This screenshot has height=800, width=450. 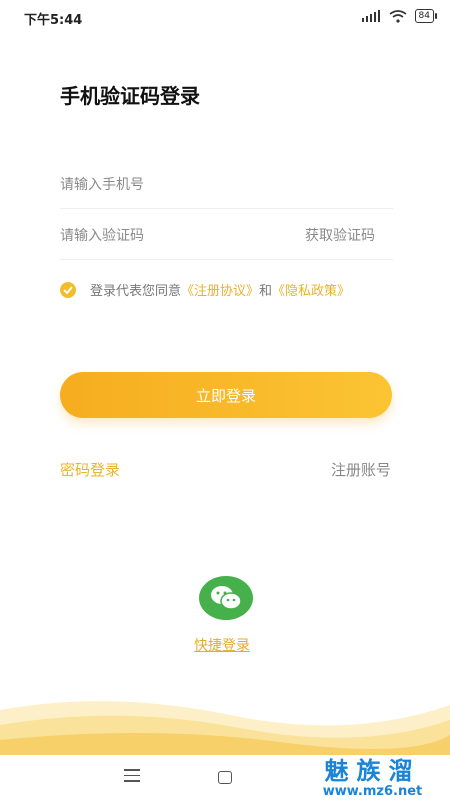 What do you see at coordinates (226, 395) in the screenshot?
I see `login-button: 立即登录` at bounding box center [226, 395].